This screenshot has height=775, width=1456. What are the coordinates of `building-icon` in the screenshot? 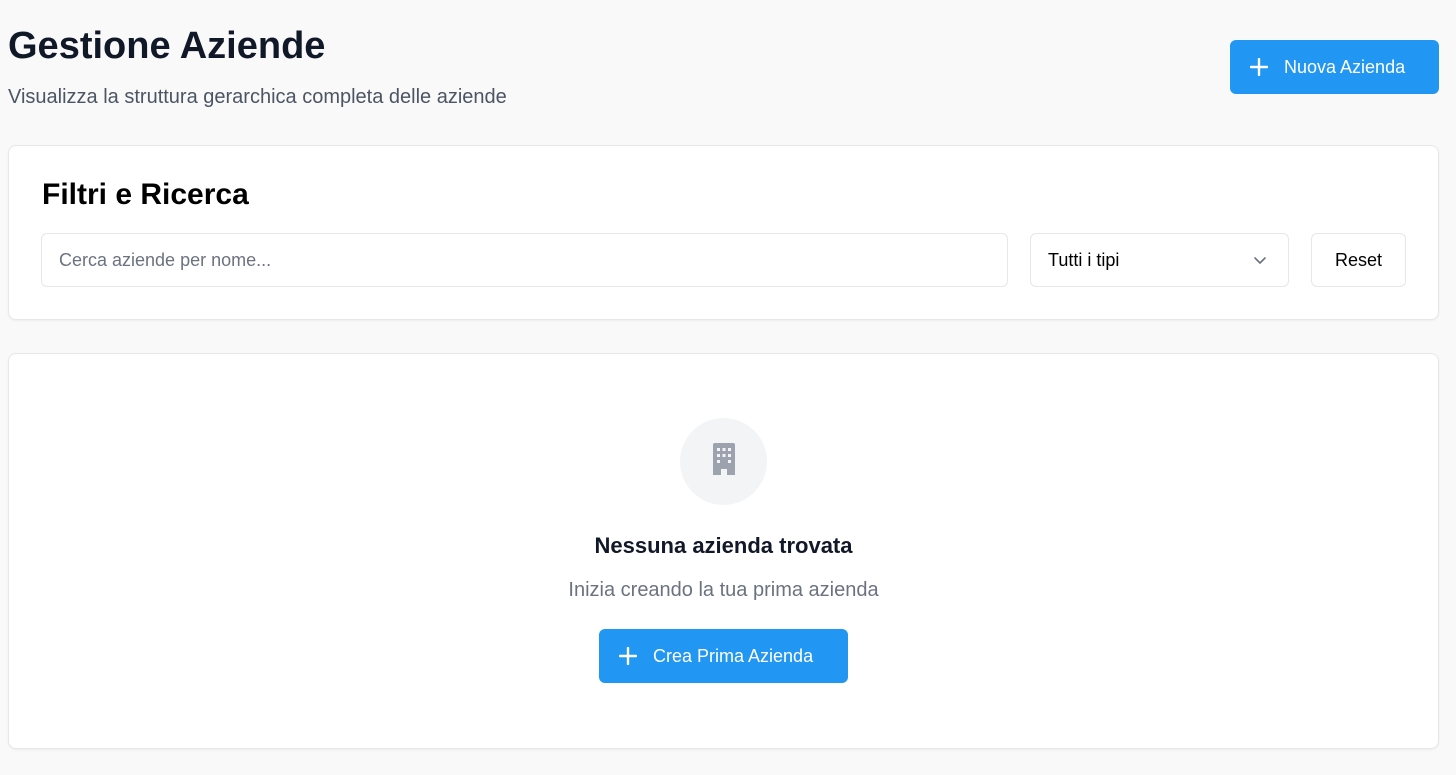 It's located at (724, 461).